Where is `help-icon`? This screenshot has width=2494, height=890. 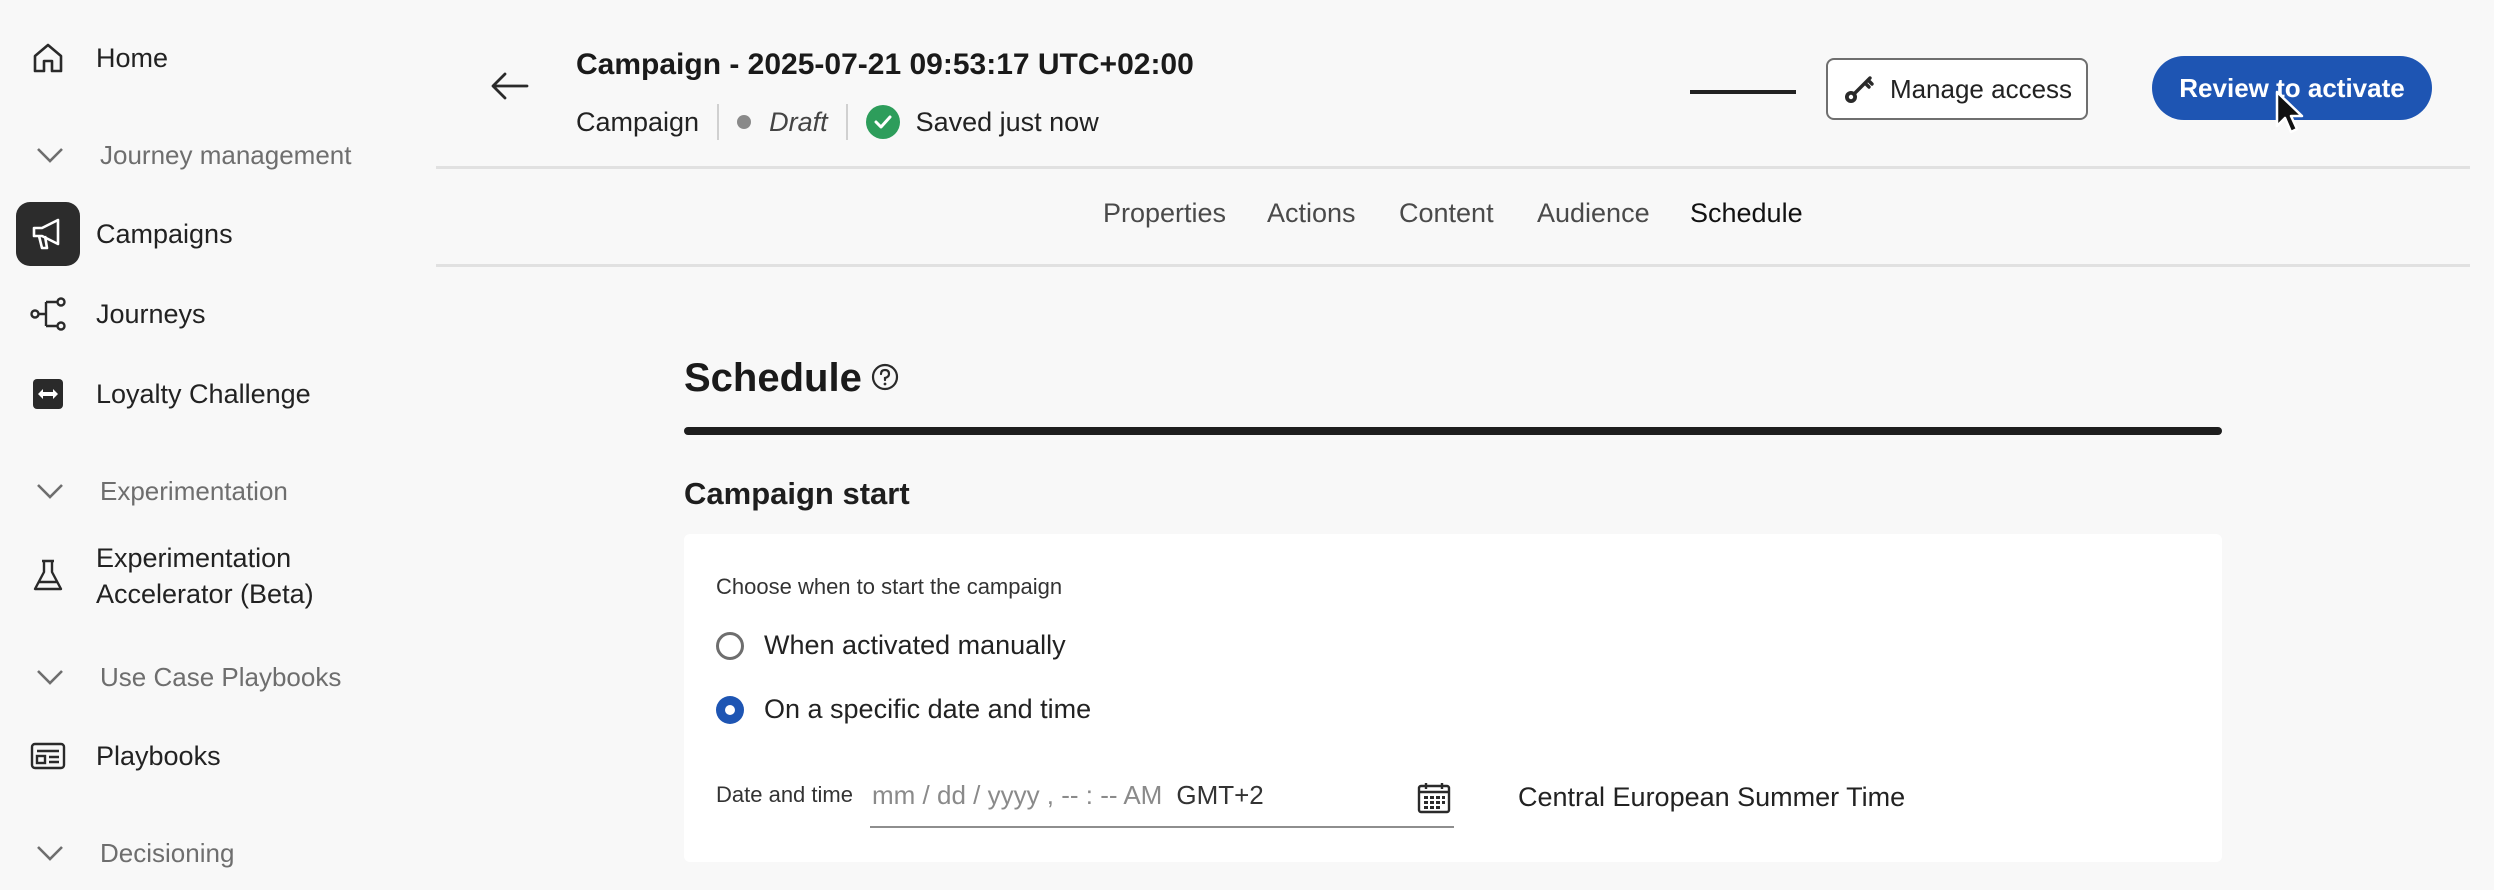
help-icon is located at coordinates (885, 377).